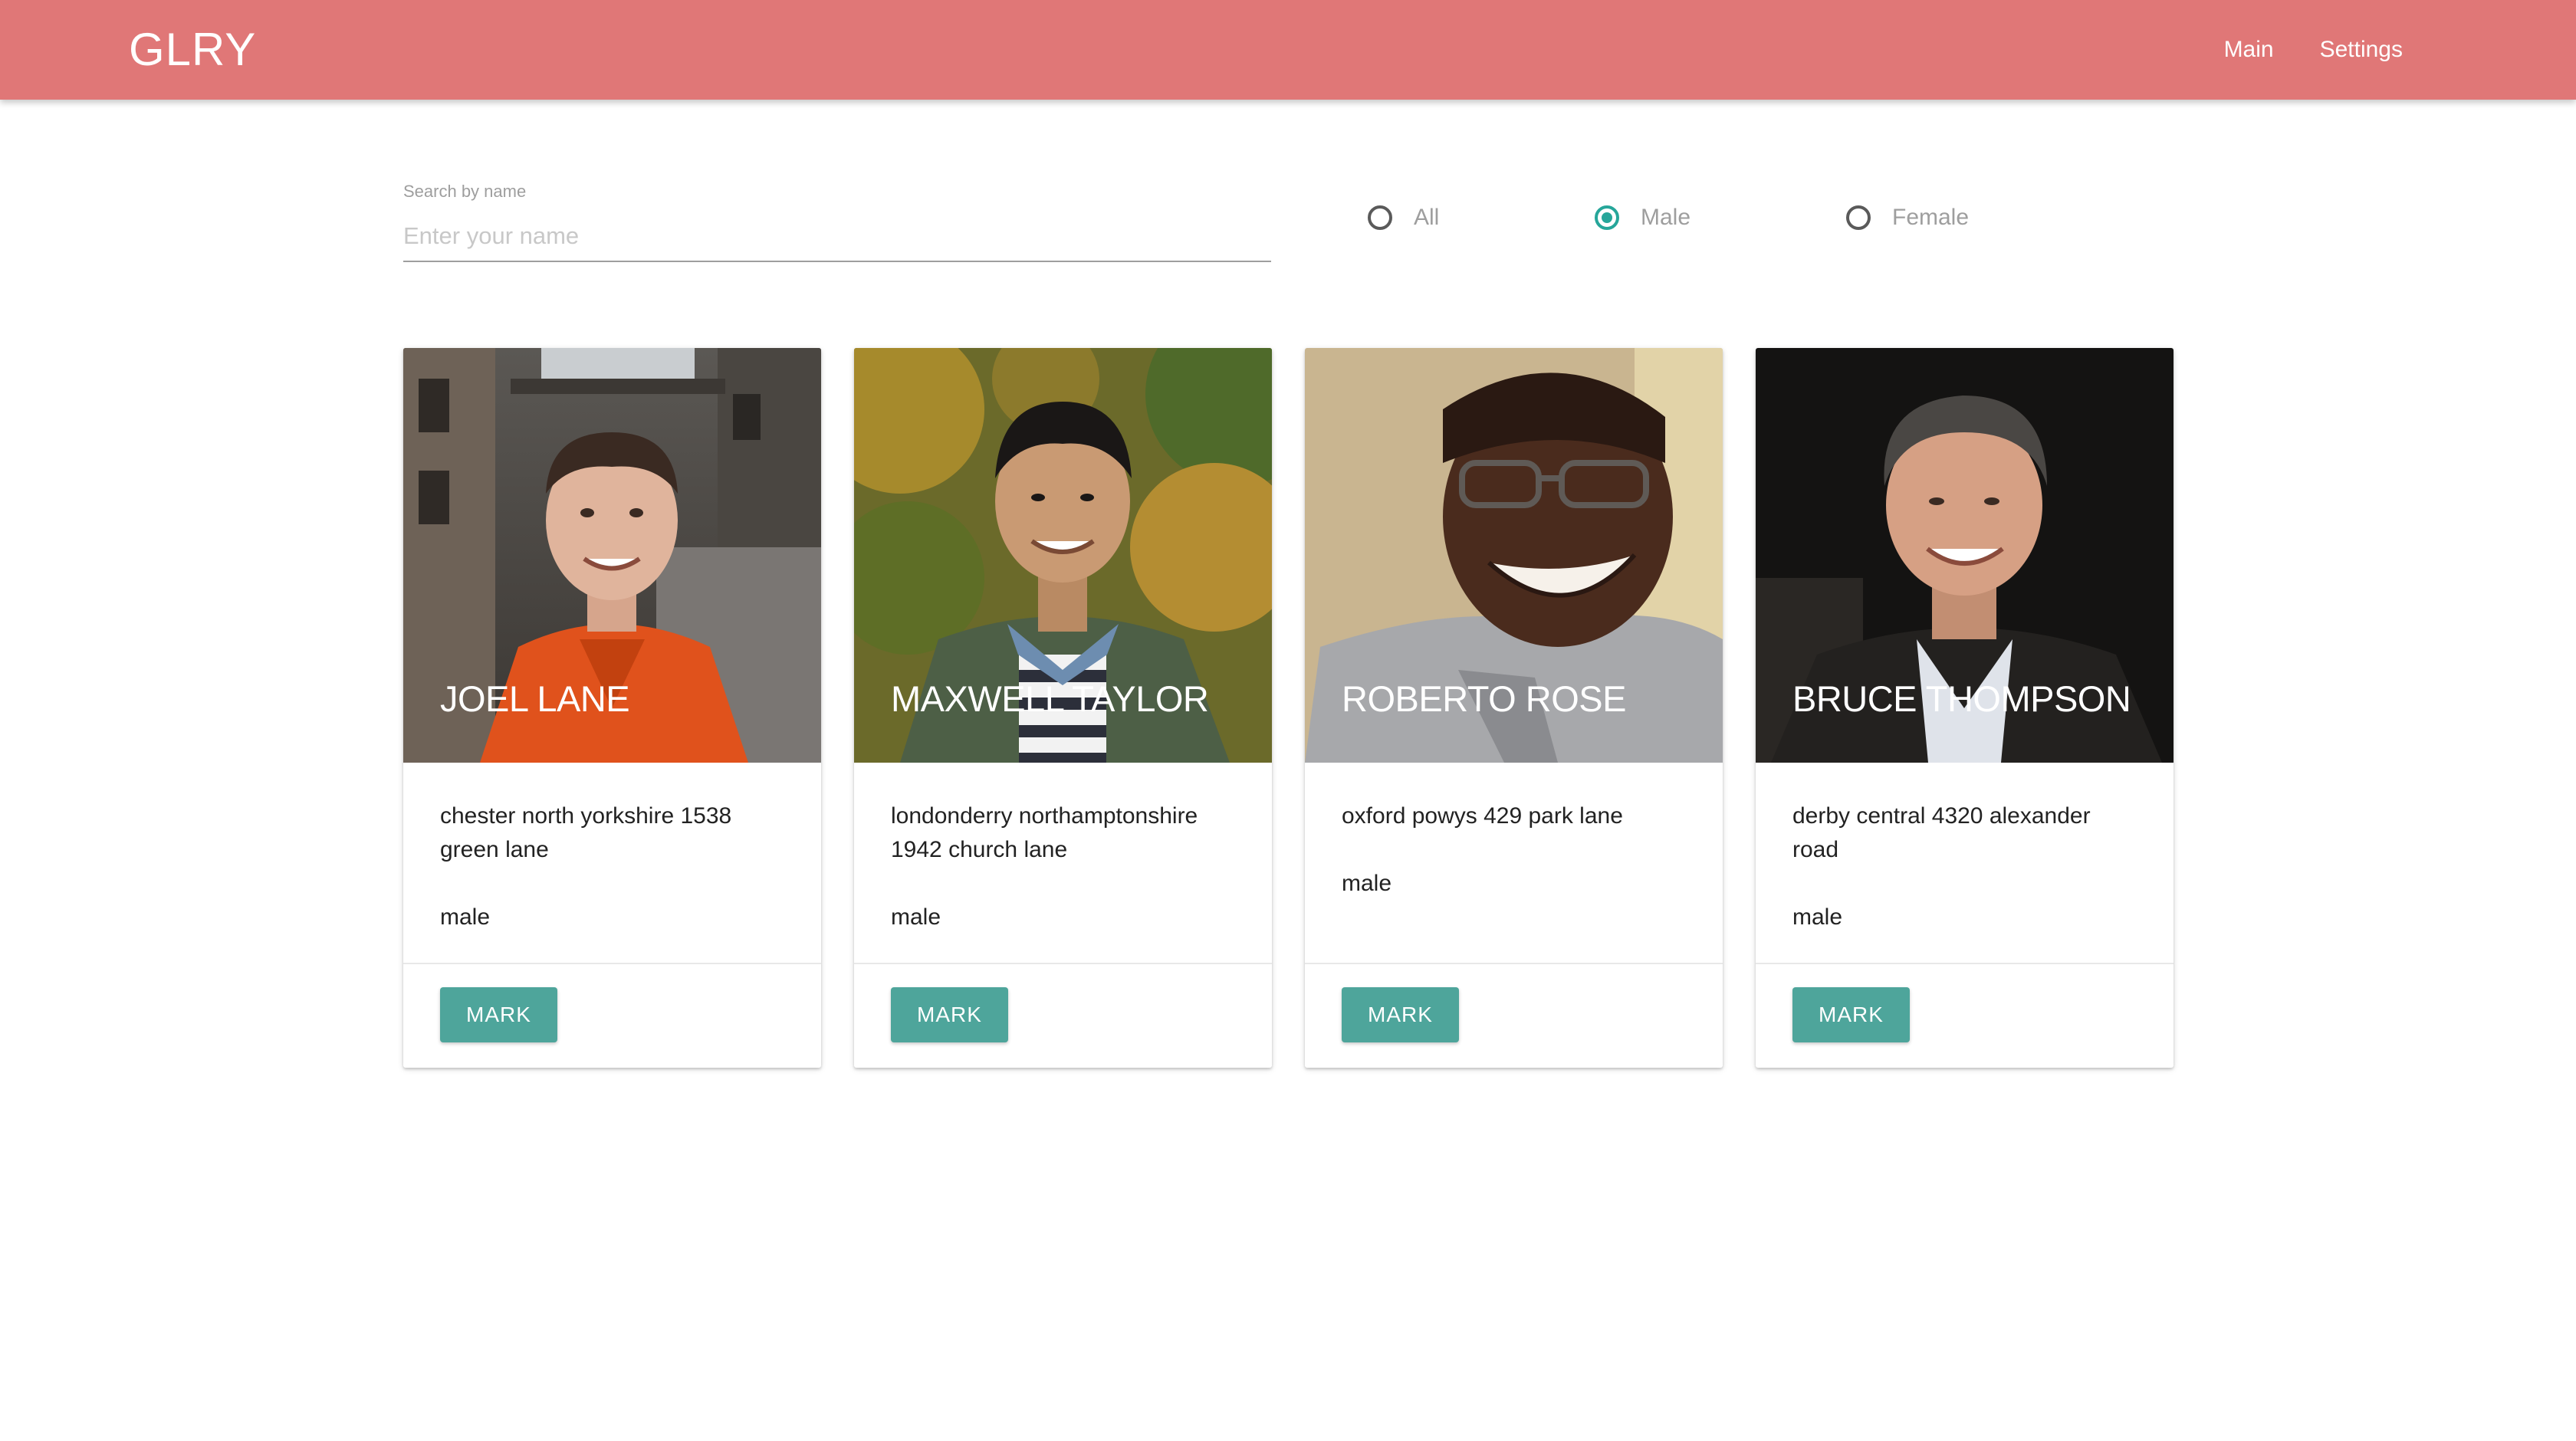 The image size is (2576, 1441). What do you see at coordinates (1930, 218) in the screenshot?
I see `radio-female-label: Female` at bounding box center [1930, 218].